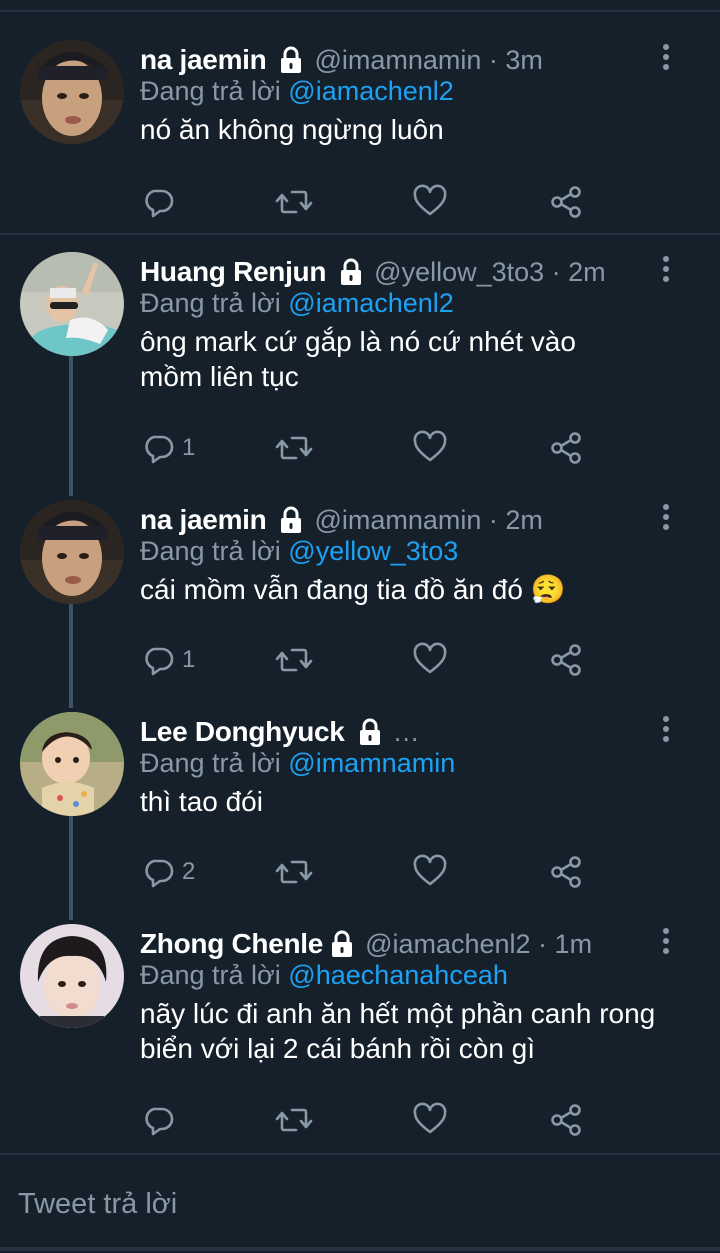  Describe the element at coordinates (353, 589) in the screenshot. I see `tweet-text: cái mồm vẫn đang tia đồ ăn đó 😮‍💨` at that location.